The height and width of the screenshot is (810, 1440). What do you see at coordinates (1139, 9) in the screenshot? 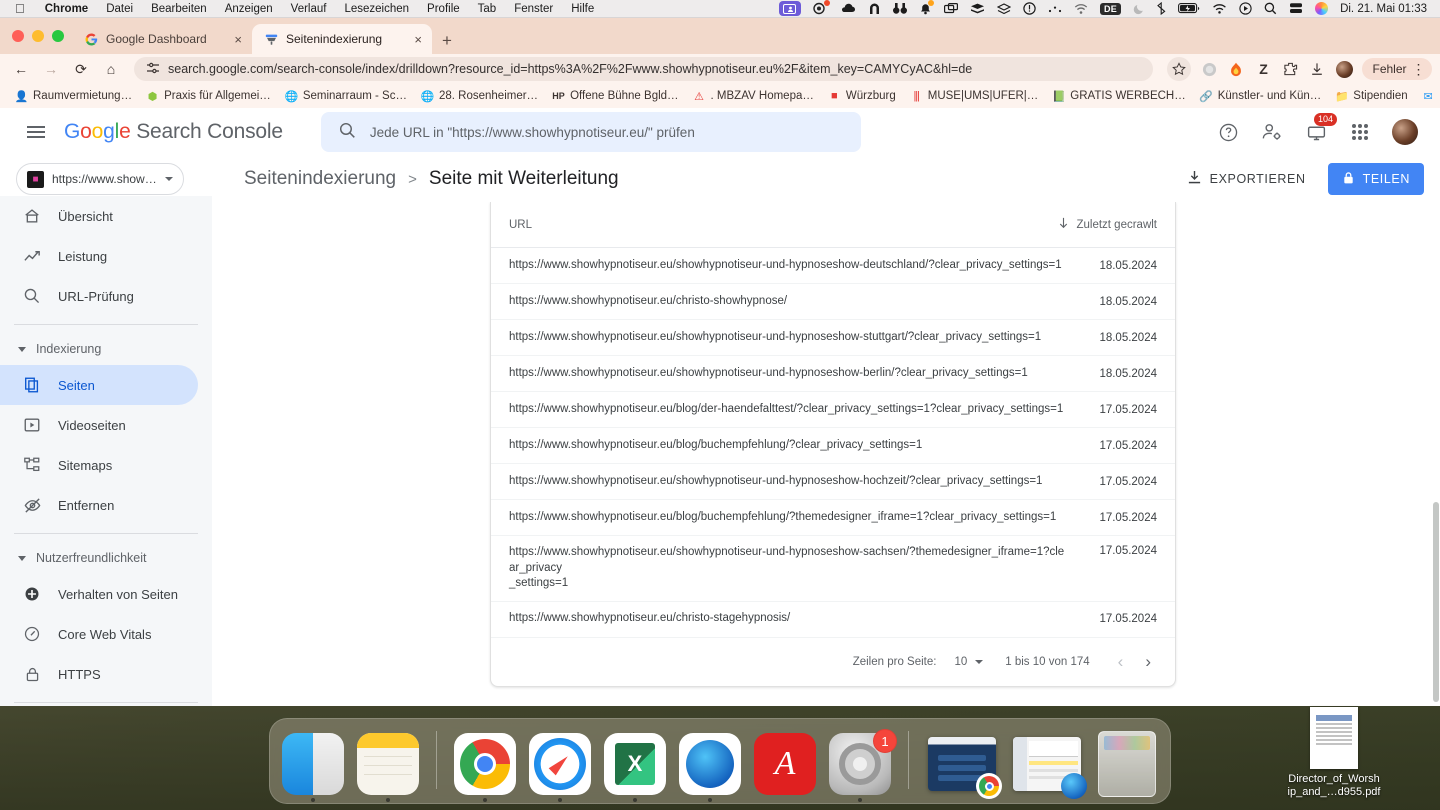
I see `do-not-disturb-icon` at bounding box center [1139, 9].